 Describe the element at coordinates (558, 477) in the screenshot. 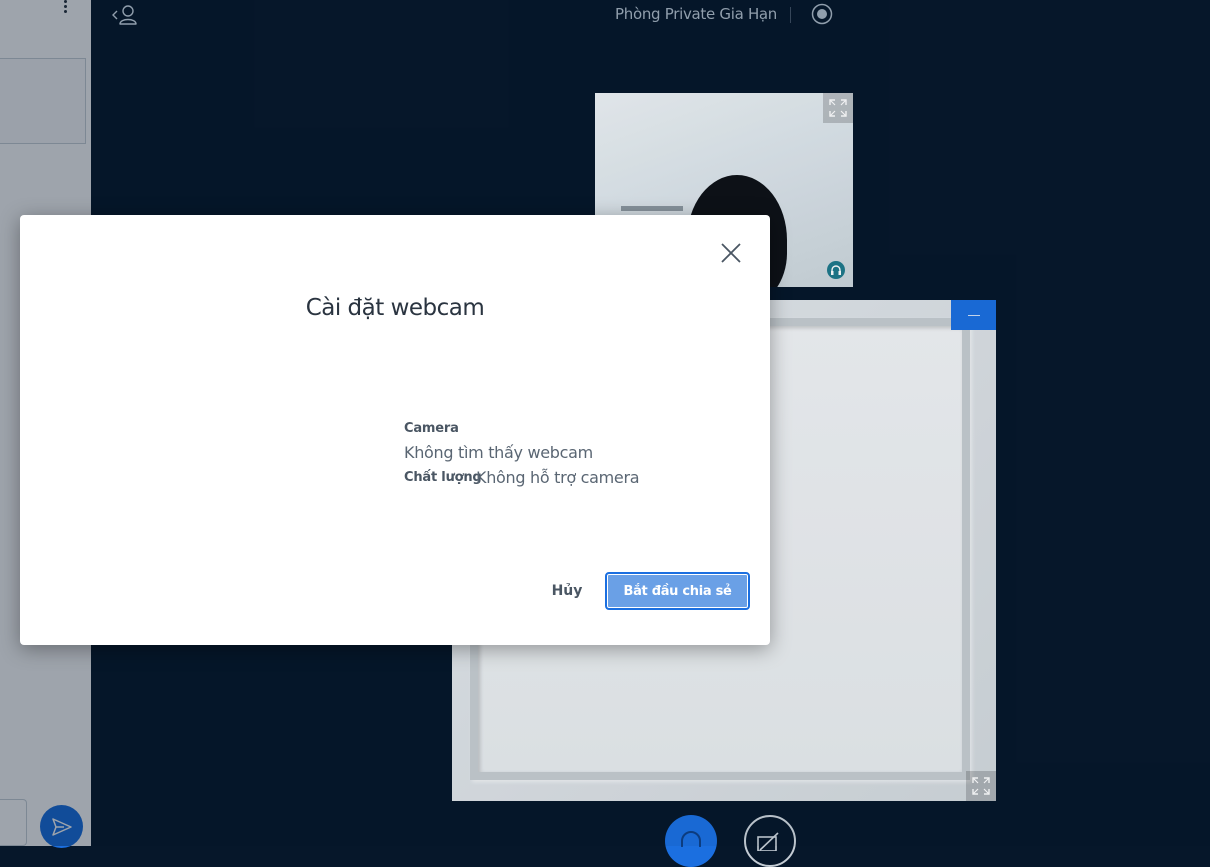

I see `quality-select: Không hỗ trợ camera` at that location.